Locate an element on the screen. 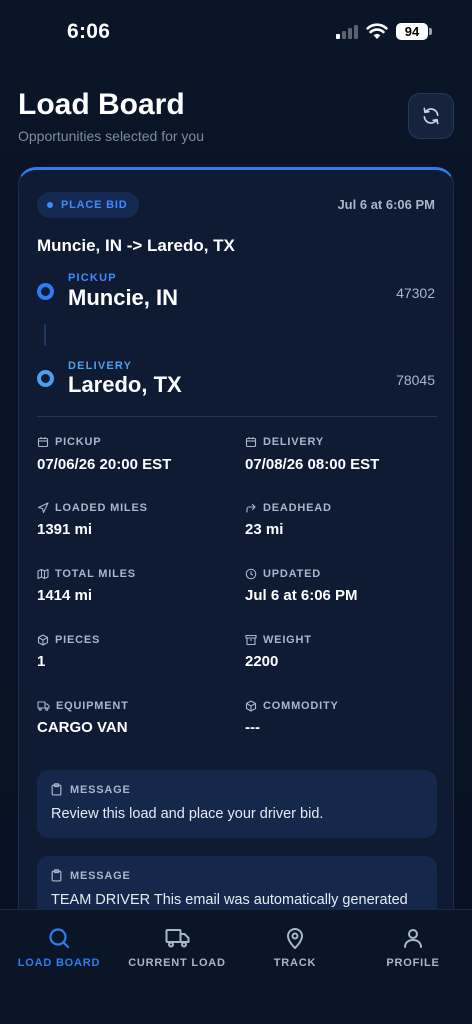  commodity-label: COMMODITY is located at coordinates (292, 706).